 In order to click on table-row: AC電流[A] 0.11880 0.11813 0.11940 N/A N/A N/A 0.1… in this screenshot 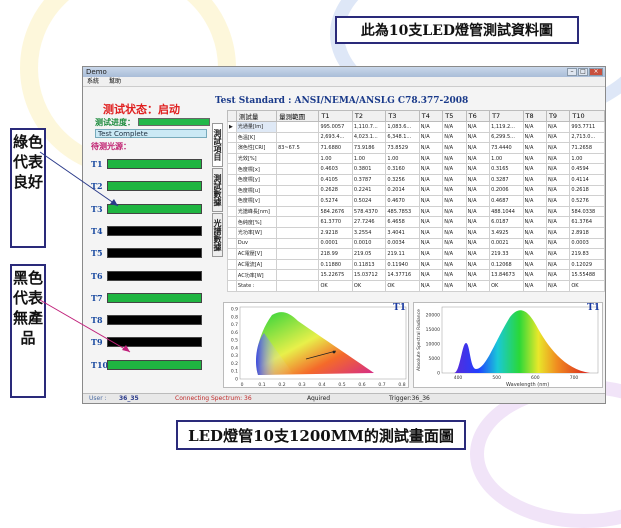, I will do `click(416, 264)`.